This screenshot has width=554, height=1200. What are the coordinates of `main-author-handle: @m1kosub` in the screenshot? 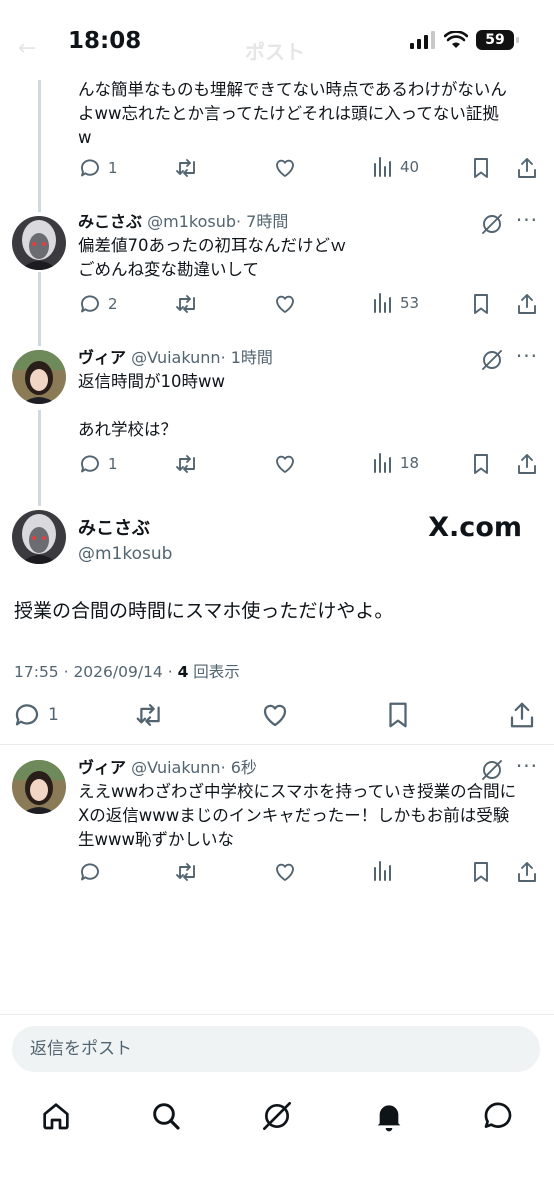 It's located at (125, 554).